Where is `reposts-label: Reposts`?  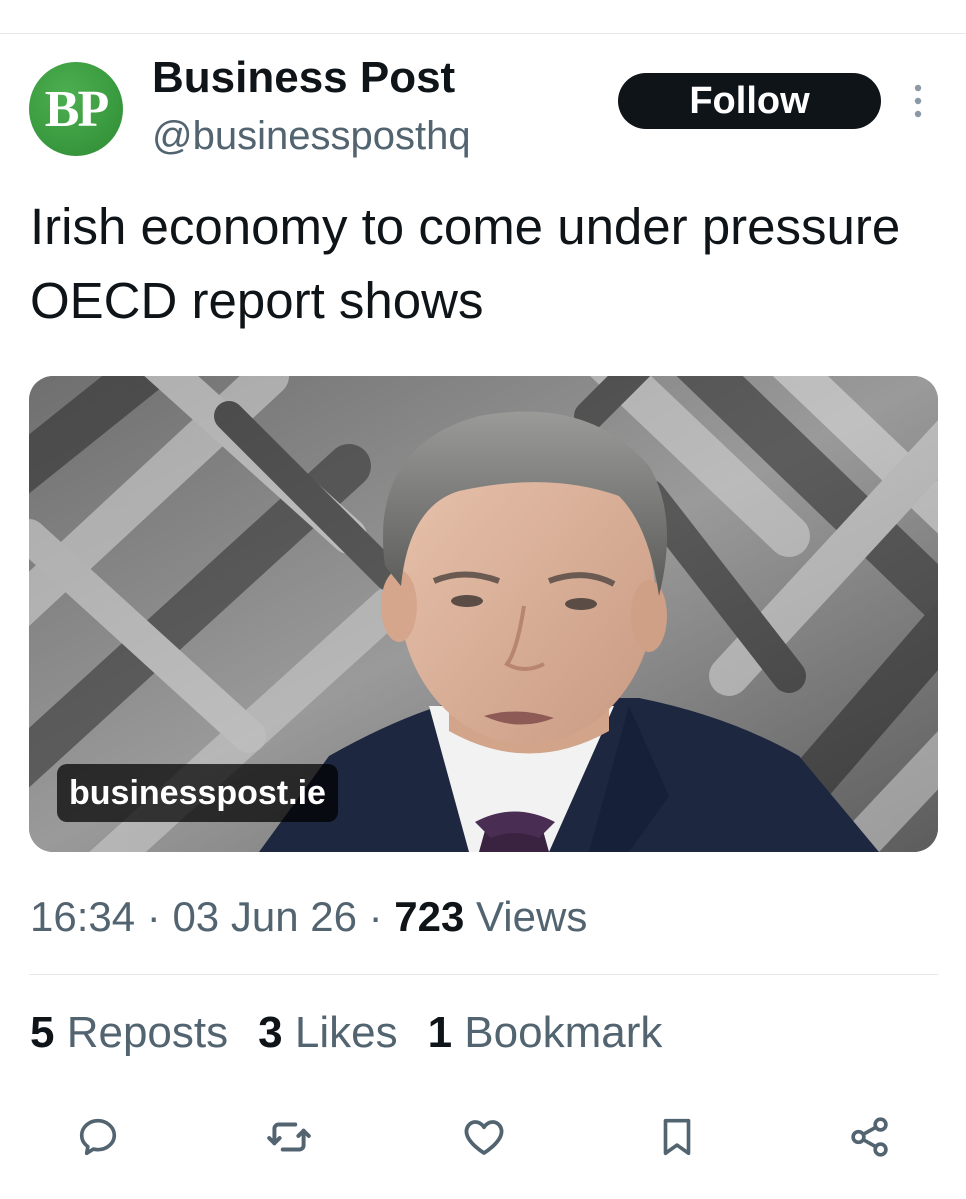 reposts-label: Reposts is located at coordinates (147, 1032).